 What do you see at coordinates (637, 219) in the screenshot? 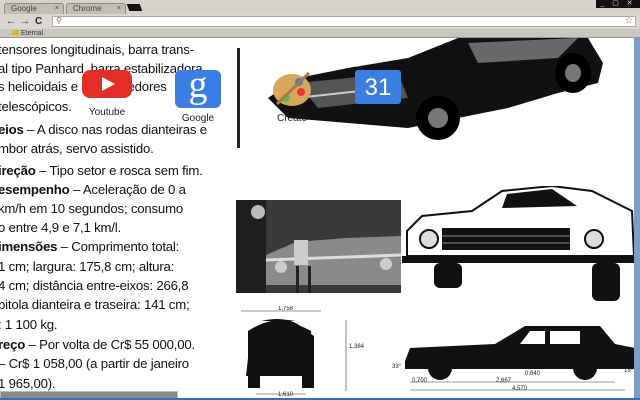
I see `right-edge` at bounding box center [637, 219].